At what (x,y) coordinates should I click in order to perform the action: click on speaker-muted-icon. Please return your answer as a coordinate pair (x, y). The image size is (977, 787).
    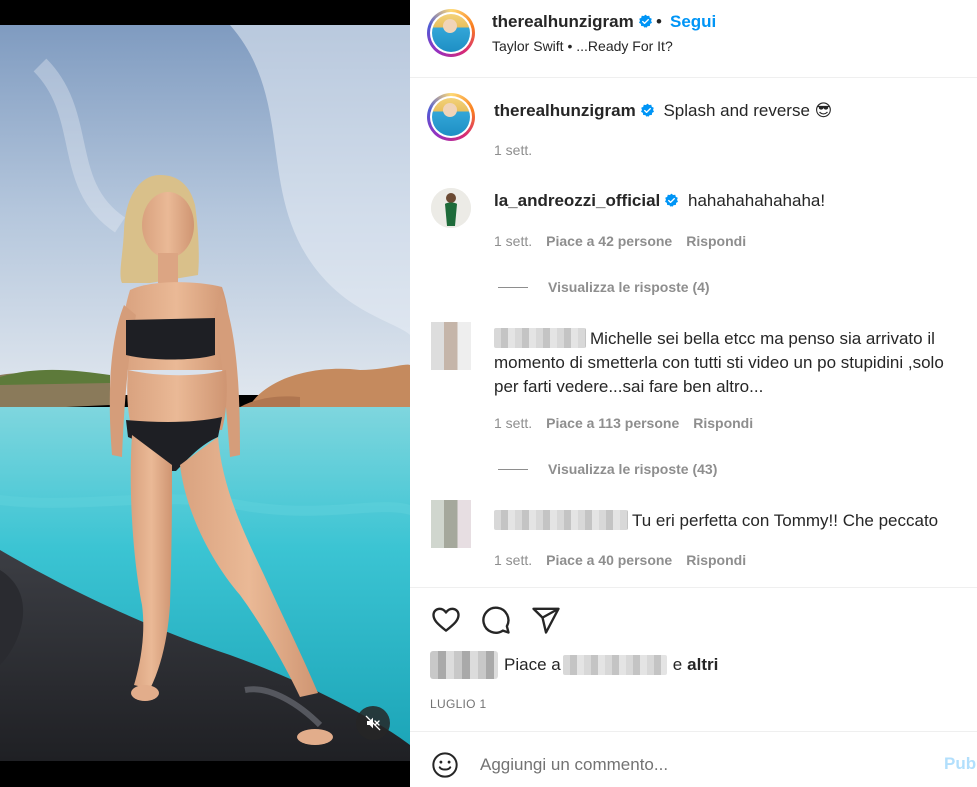
    Looking at the image, I should click on (373, 723).